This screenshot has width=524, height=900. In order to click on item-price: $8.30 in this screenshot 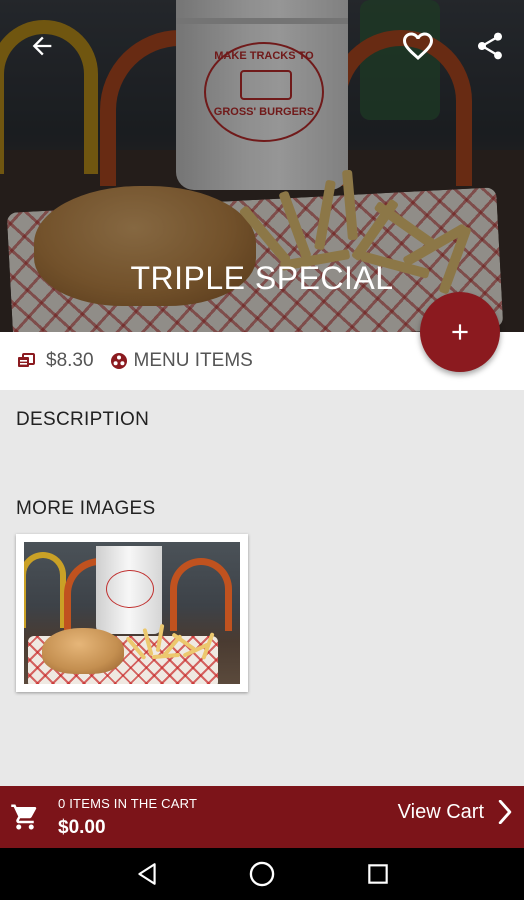, I will do `click(70, 360)`.